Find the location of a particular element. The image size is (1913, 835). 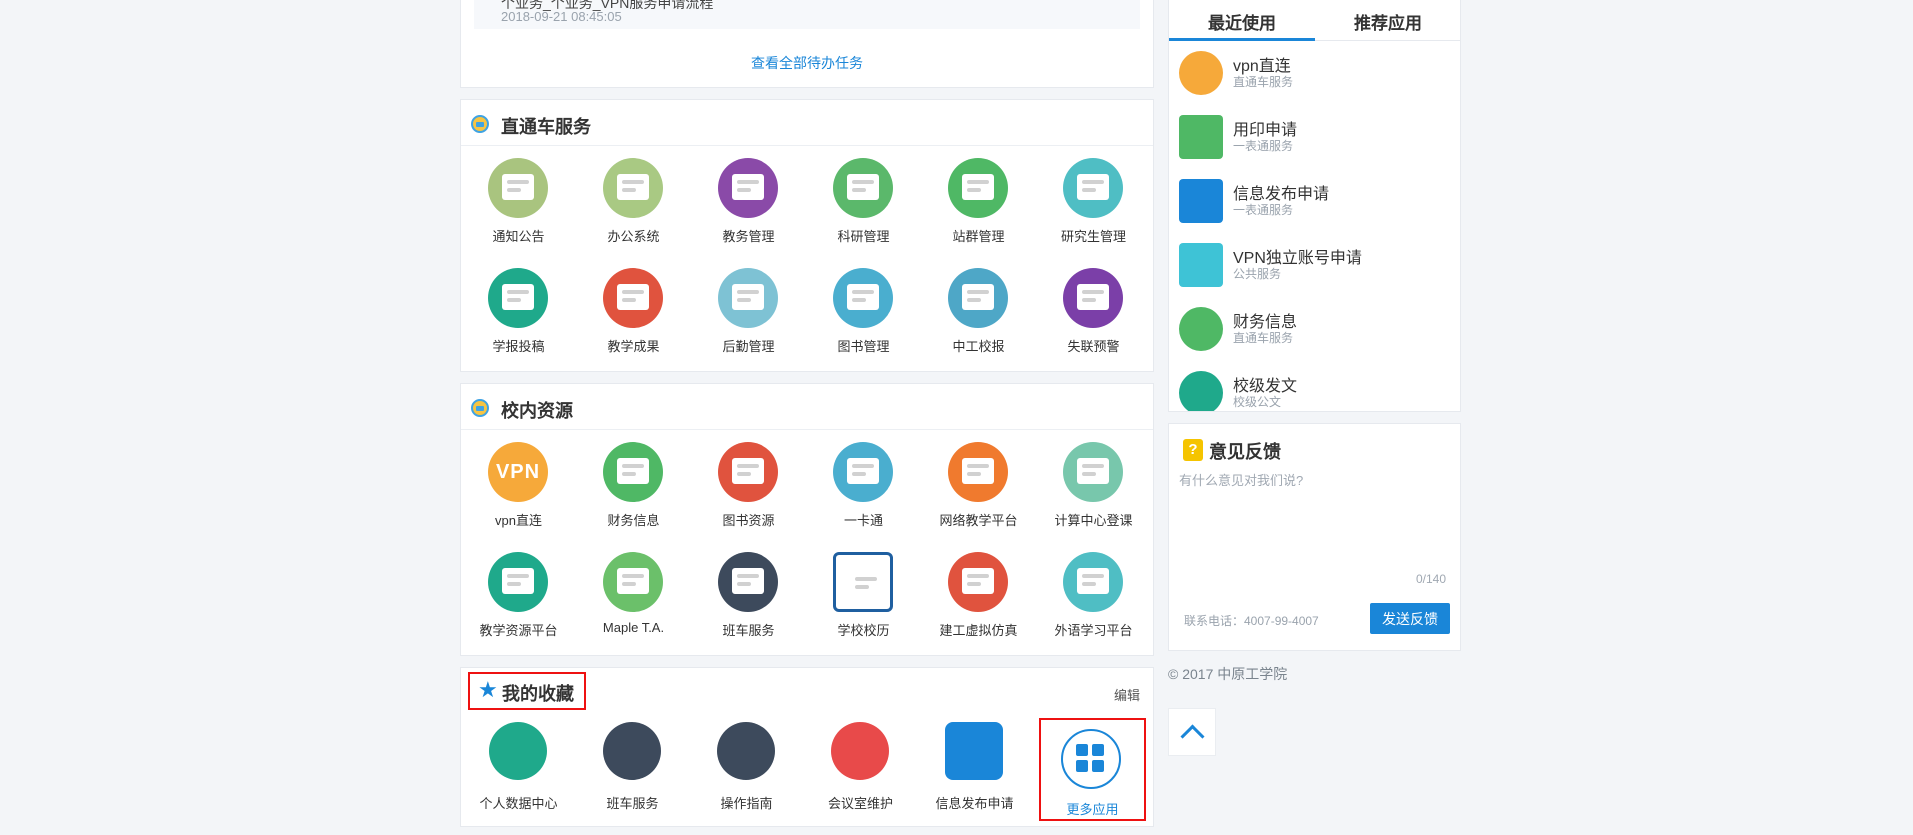

app-tile: 站群管理 is located at coordinates (978, 201).